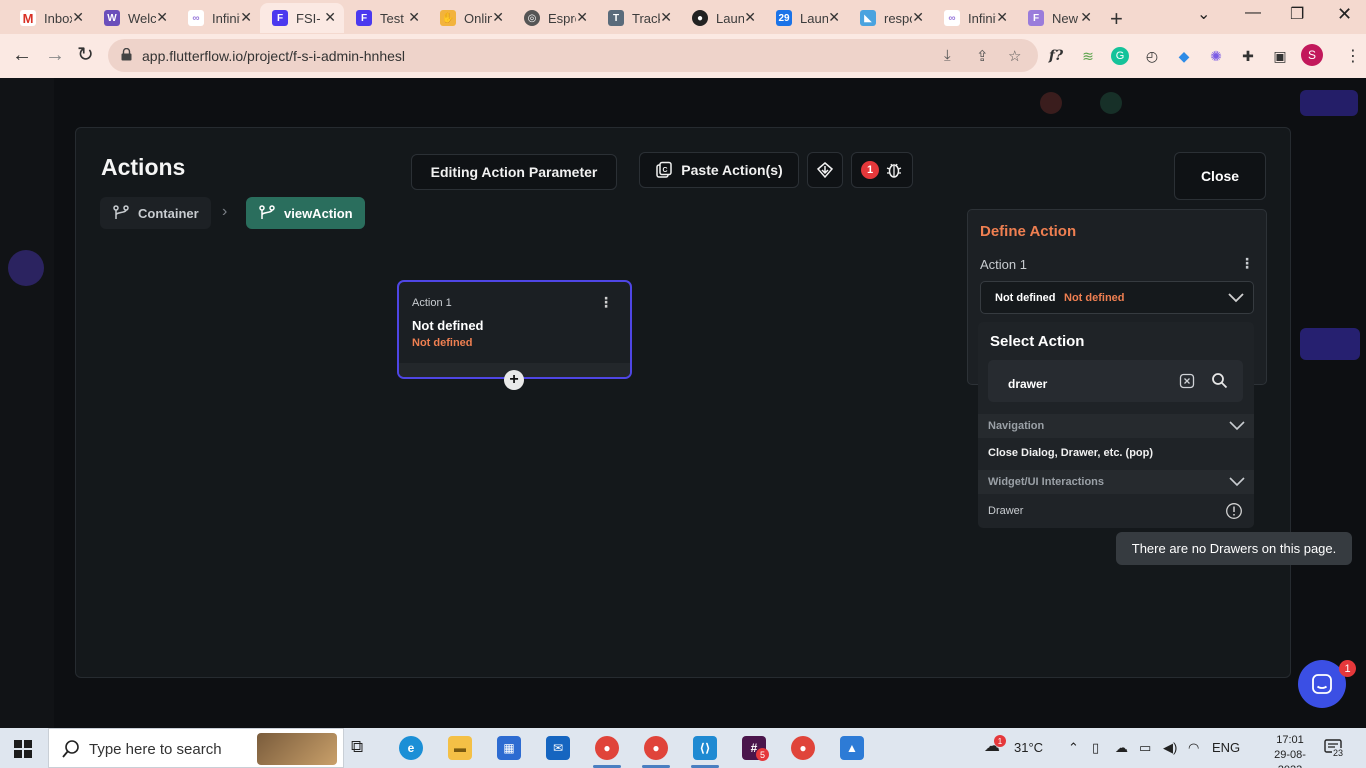  I want to click on vscode-icon: ⟨⟩, so click(705, 748).